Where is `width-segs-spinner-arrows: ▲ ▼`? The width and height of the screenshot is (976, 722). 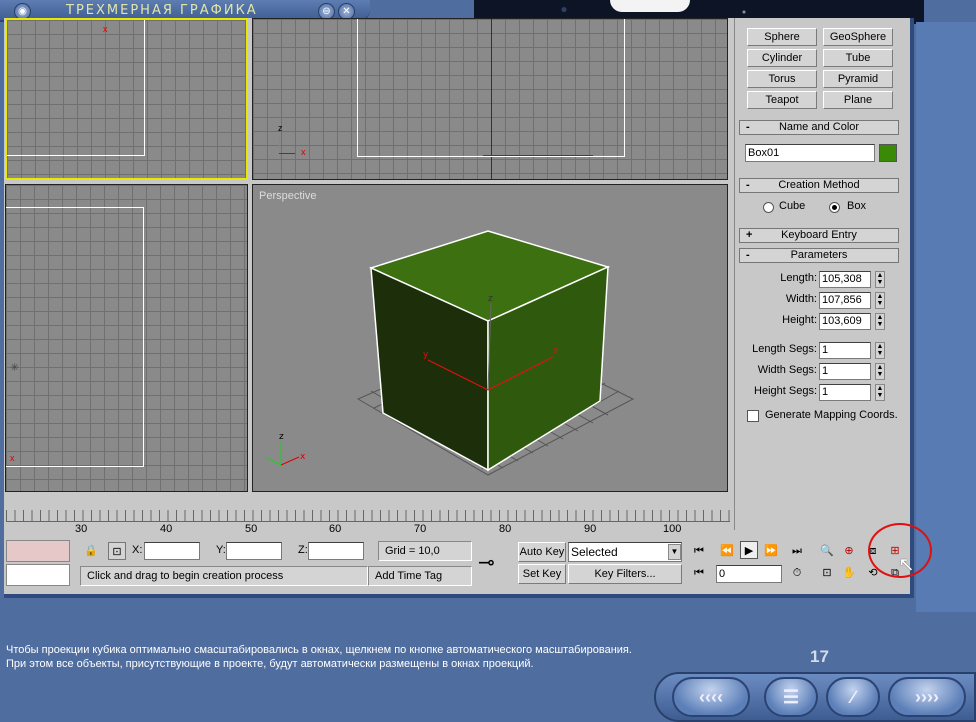
width-segs-spinner-arrows: ▲ ▼ is located at coordinates (880, 371).